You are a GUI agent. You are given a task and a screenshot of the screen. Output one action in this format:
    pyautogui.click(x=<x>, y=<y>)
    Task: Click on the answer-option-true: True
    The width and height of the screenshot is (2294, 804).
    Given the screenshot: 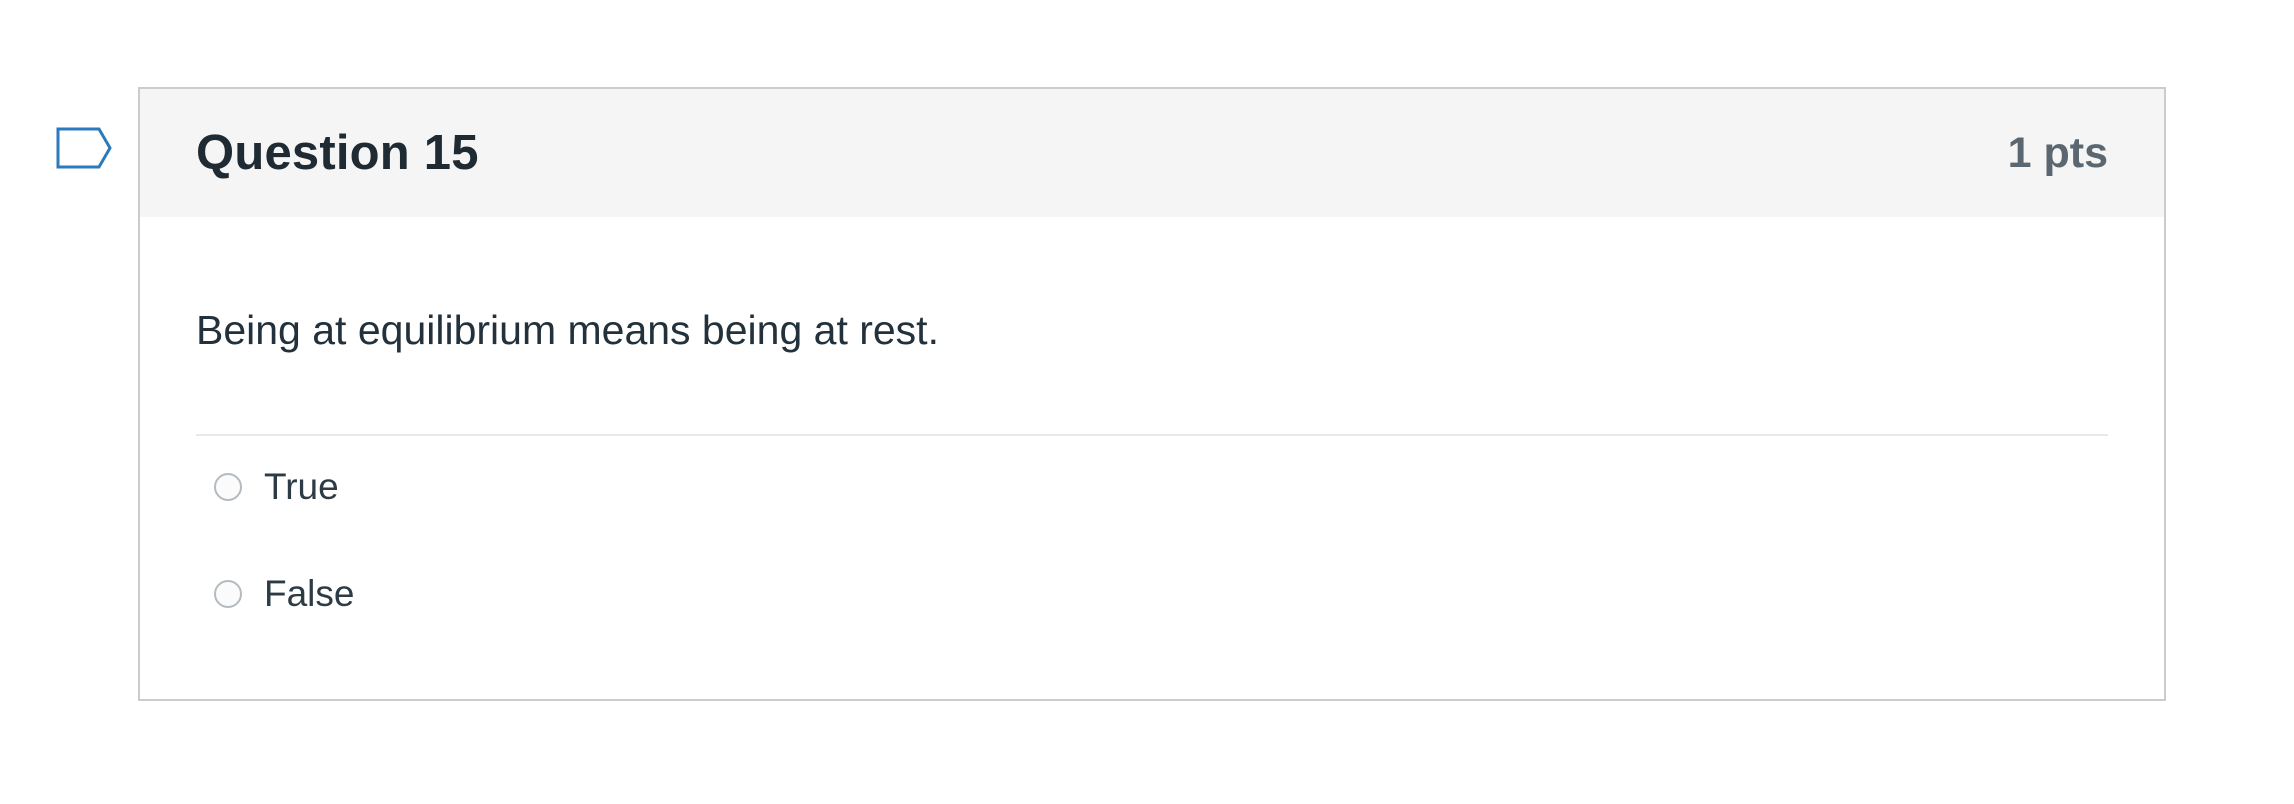 What is the action you would take?
    pyautogui.click(x=276, y=487)
    